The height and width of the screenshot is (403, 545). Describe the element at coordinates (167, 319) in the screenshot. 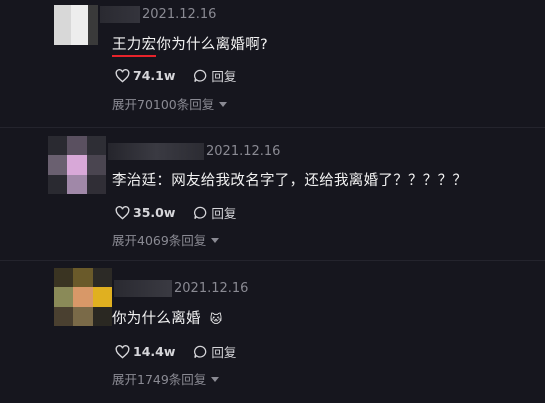

I see `comment-text: 你为什么离婚 🐱` at that location.